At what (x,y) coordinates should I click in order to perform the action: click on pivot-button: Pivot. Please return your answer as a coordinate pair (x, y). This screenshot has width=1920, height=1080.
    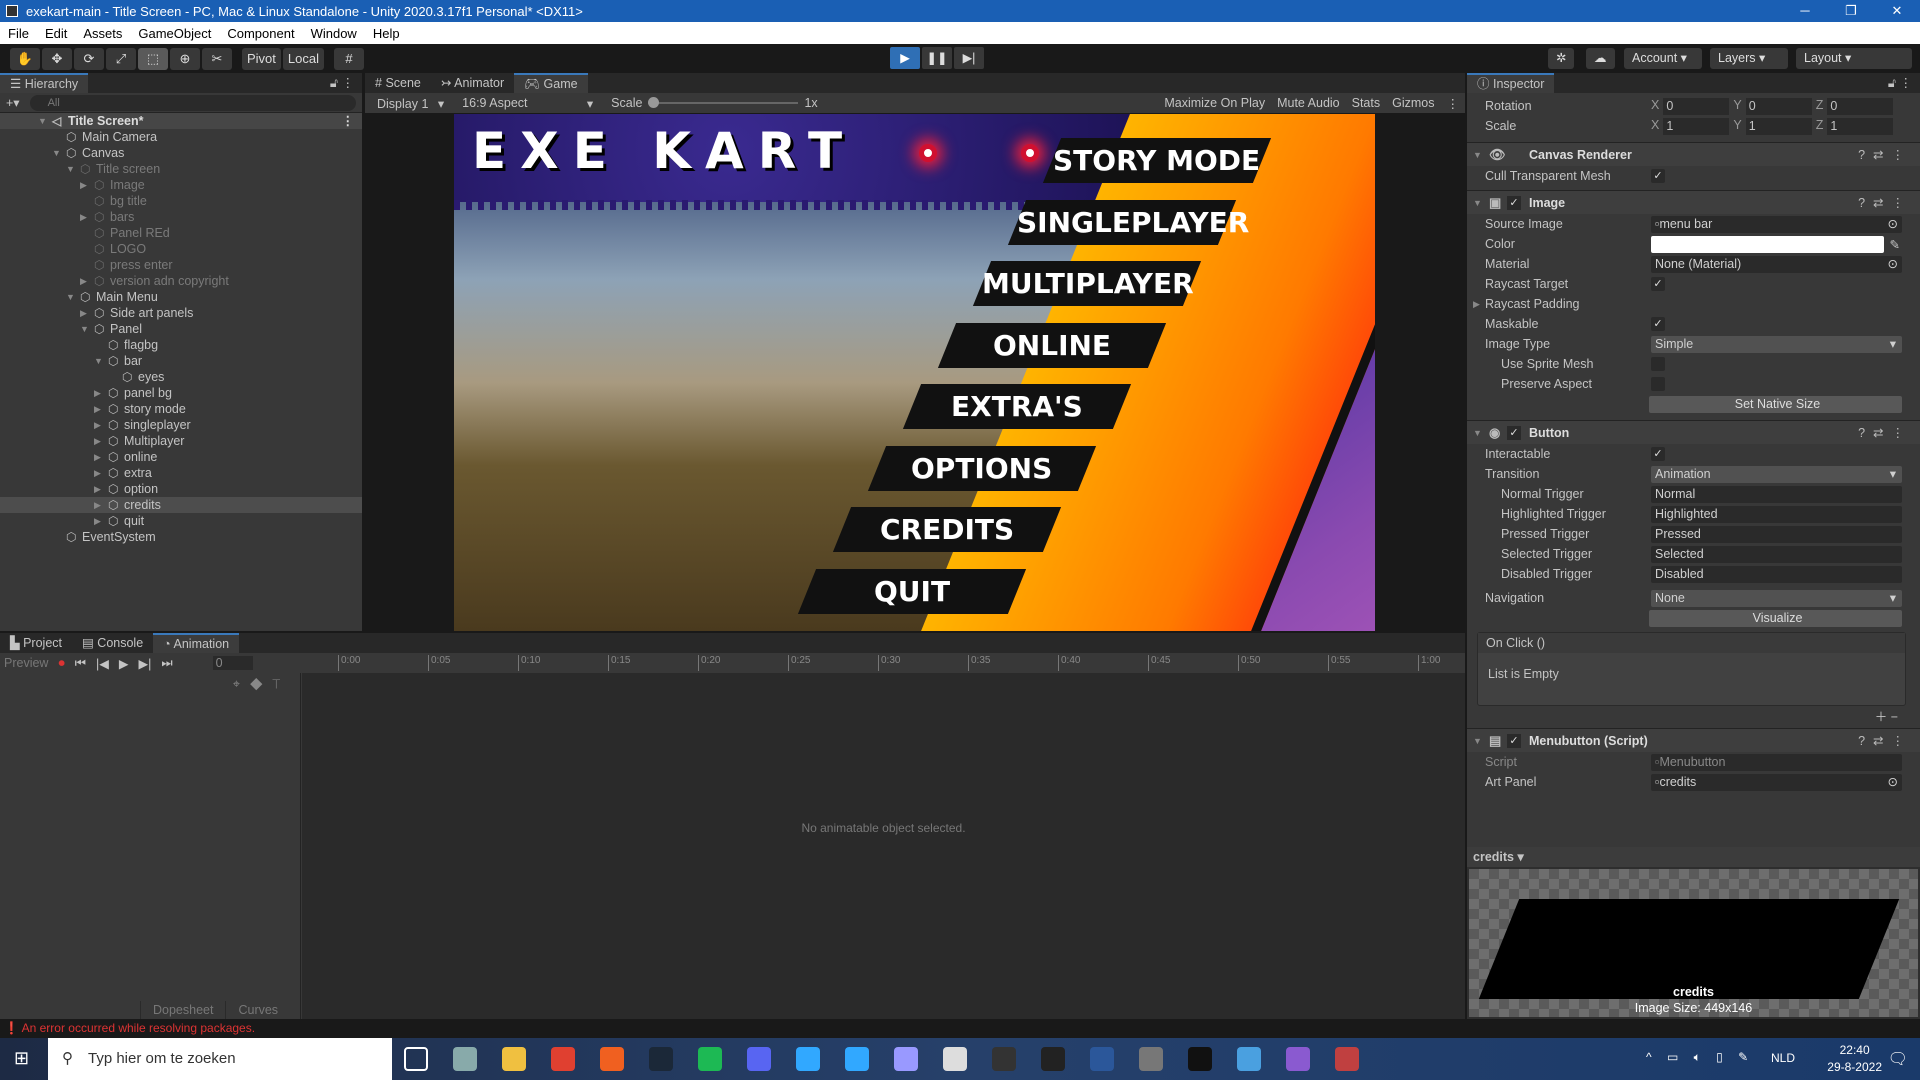
    Looking at the image, I should click on (261, 58).